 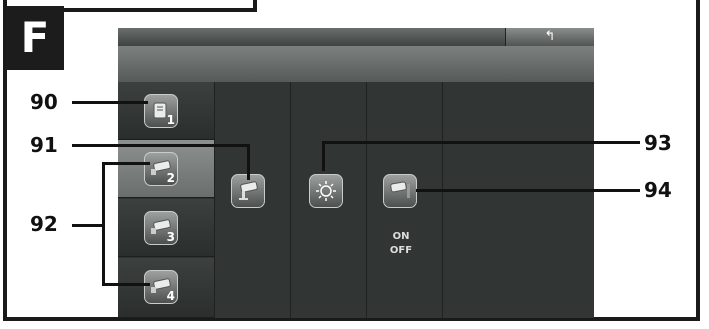 What do you see at coordinates (170, 178) in the screenshot?
I see `camera-number: 2` at bounding box center [170, 178].